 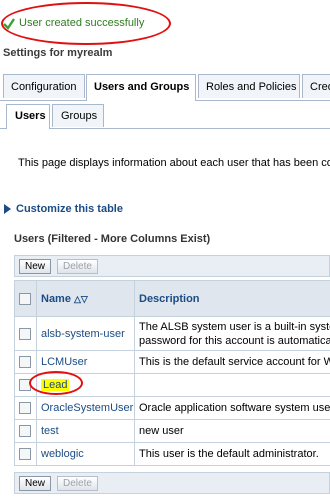 What do you see at coordinates (172, 483) in the screenshot?
I see `table-toolbar-bottom: New Delete` at bounding box center [172, 483].